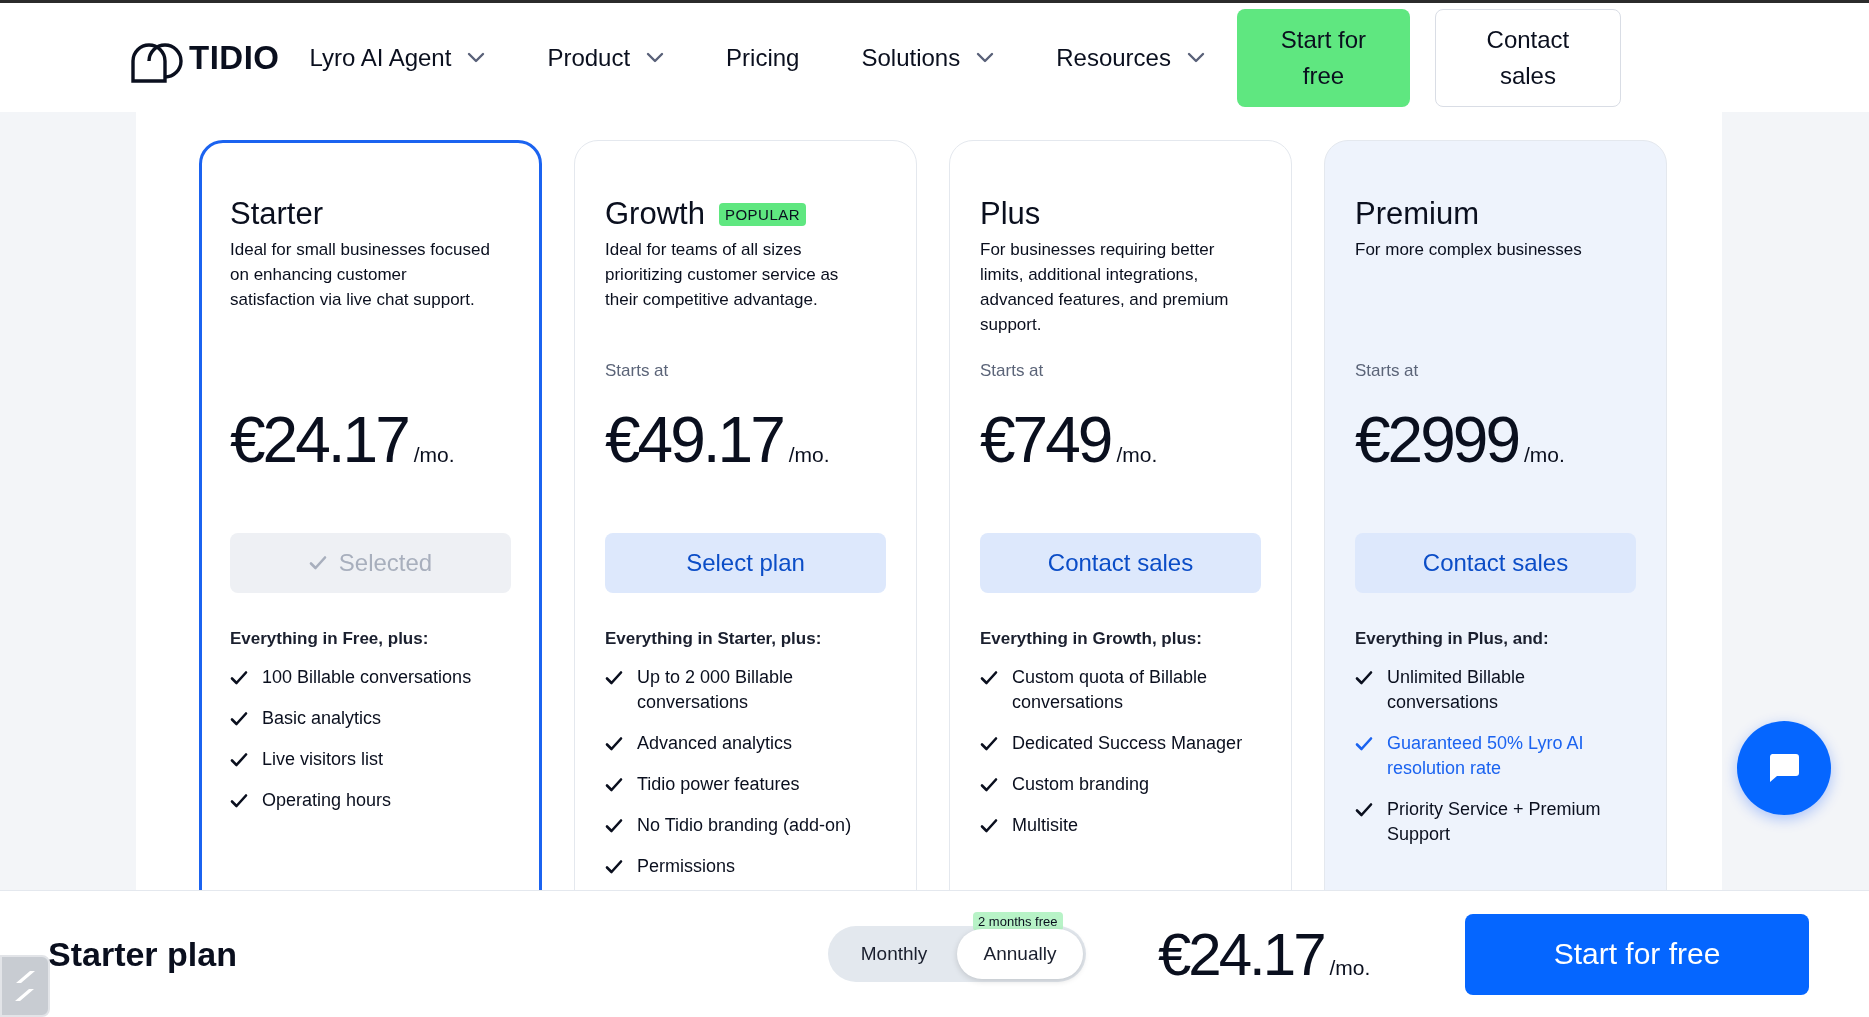 Image resolution: width=1869 pixels, height=1017 pixels. Describe the element at coordinates (694, 440) in the screenshot. I see `plan-price: €49.17` at that location.